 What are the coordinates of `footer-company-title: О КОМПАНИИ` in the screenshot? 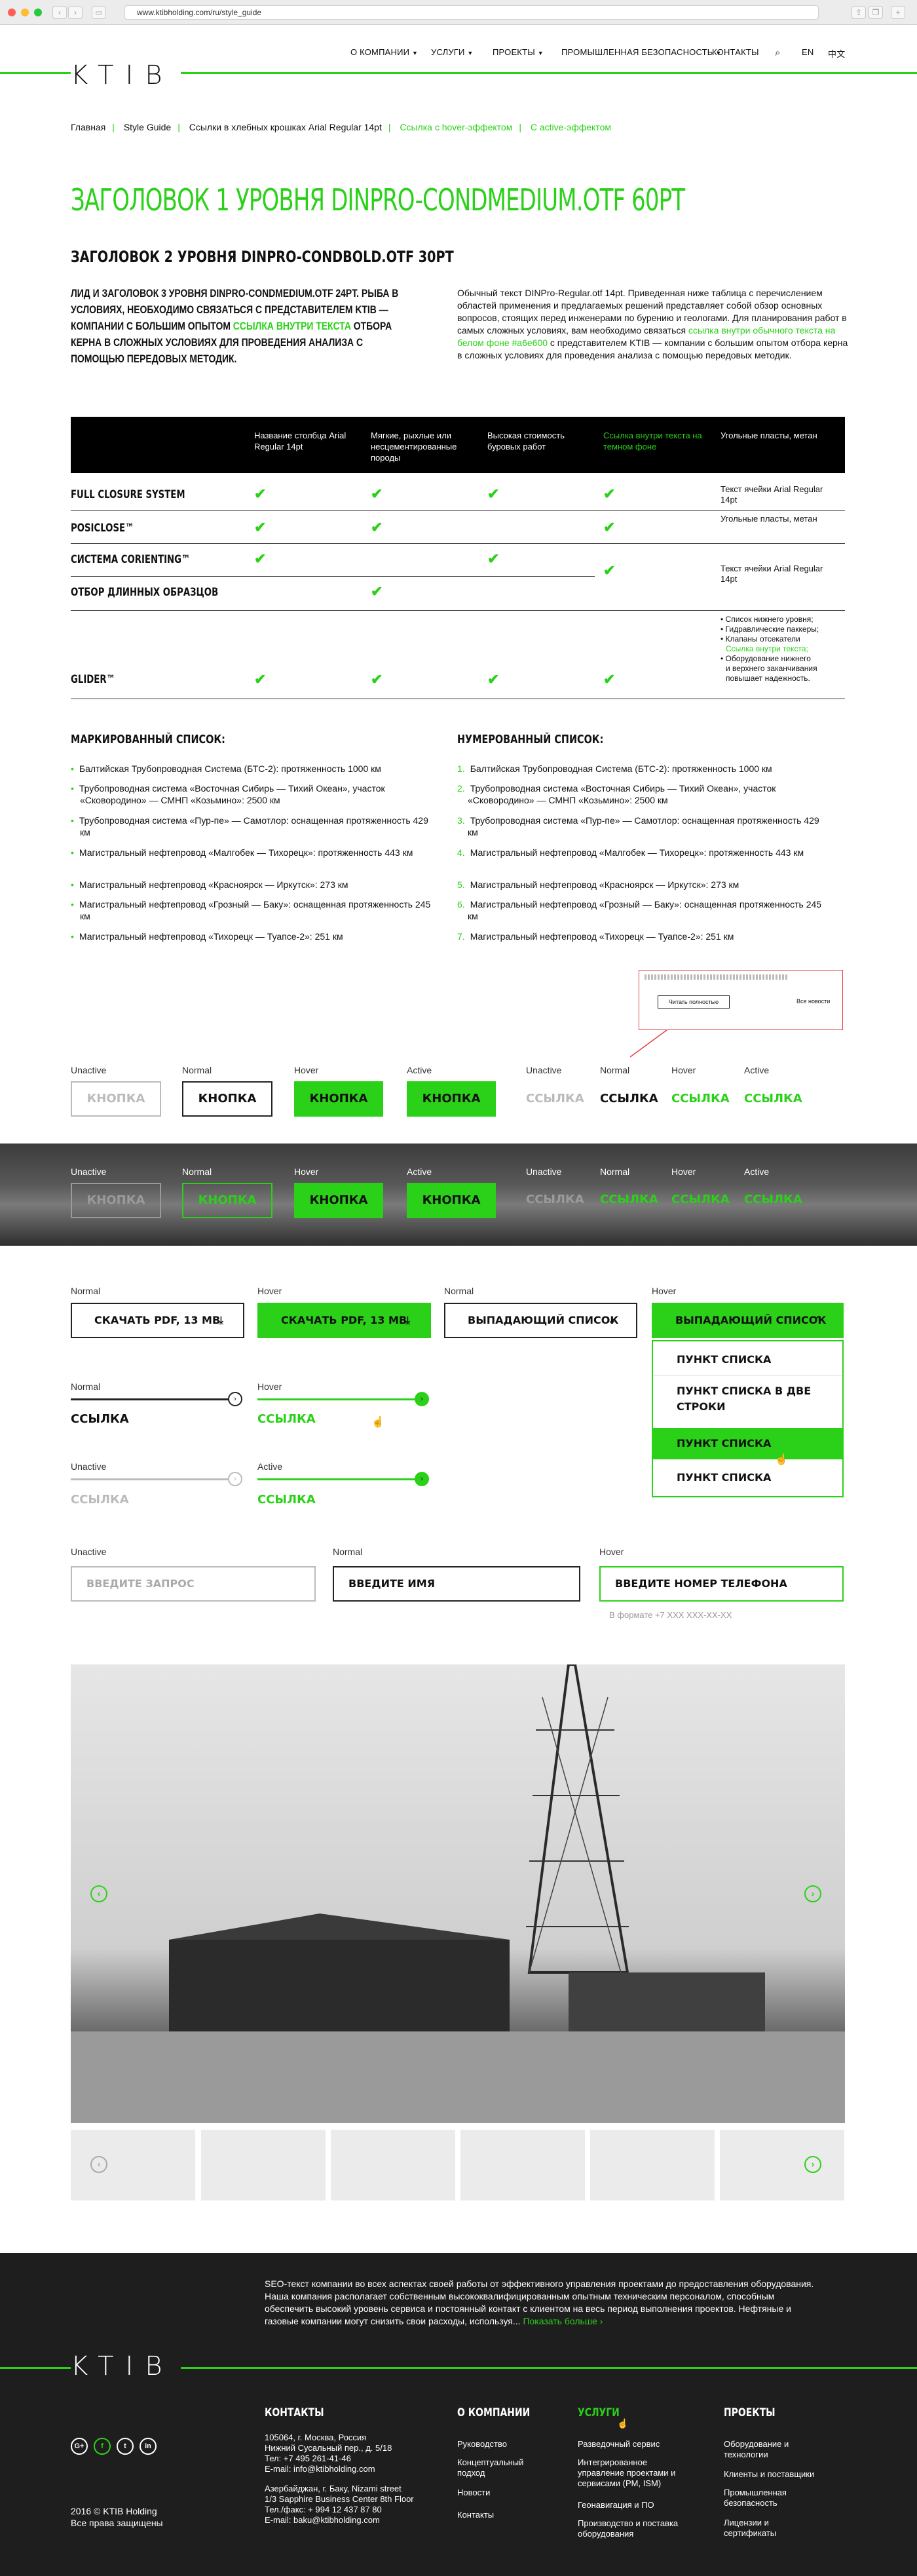 It's located at (494, 2412).